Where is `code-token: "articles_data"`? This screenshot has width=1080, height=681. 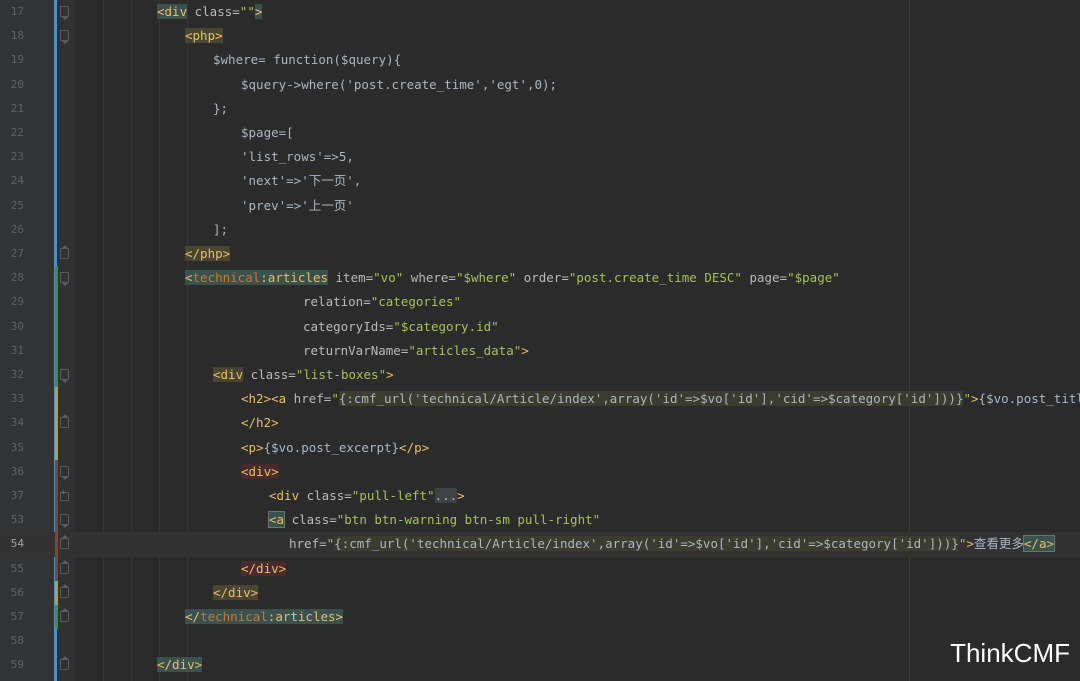 code-token: "articles_data" is located at coordinates (465, 350).